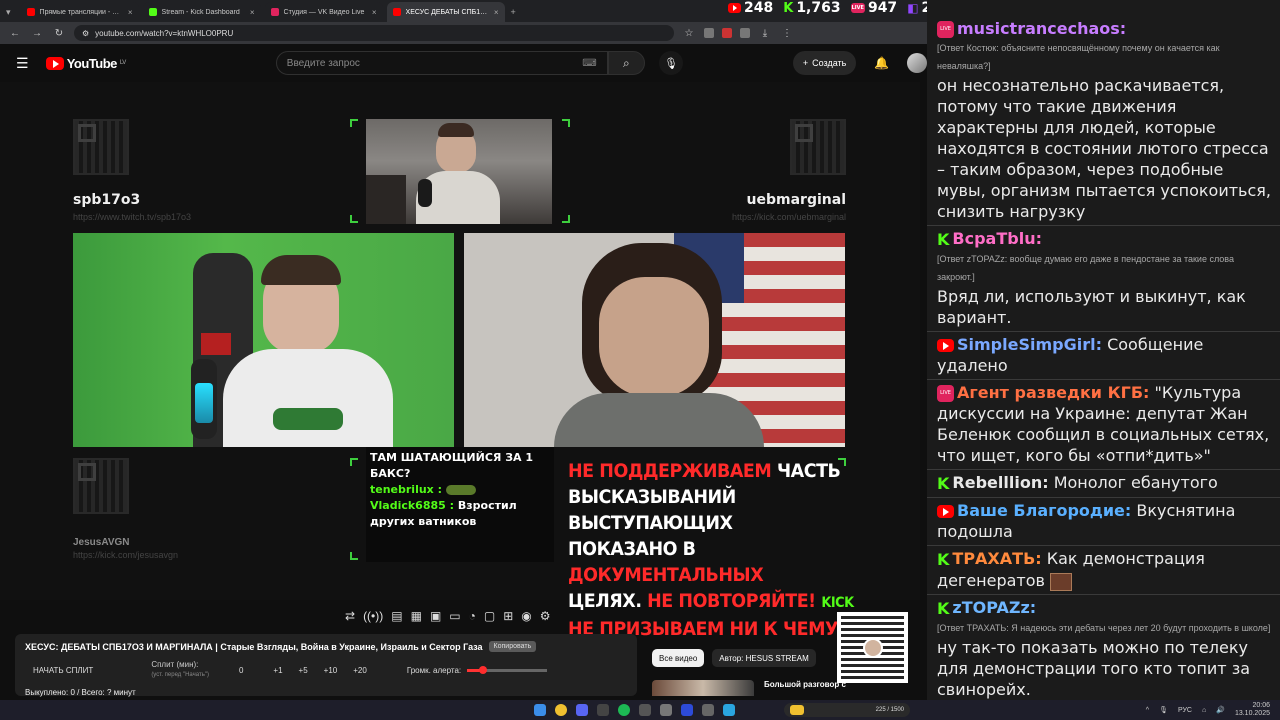 The width and height of the screenshot is (1280, 720). I want to click on recommended-video: Большой разговор с, so click(749, 688).